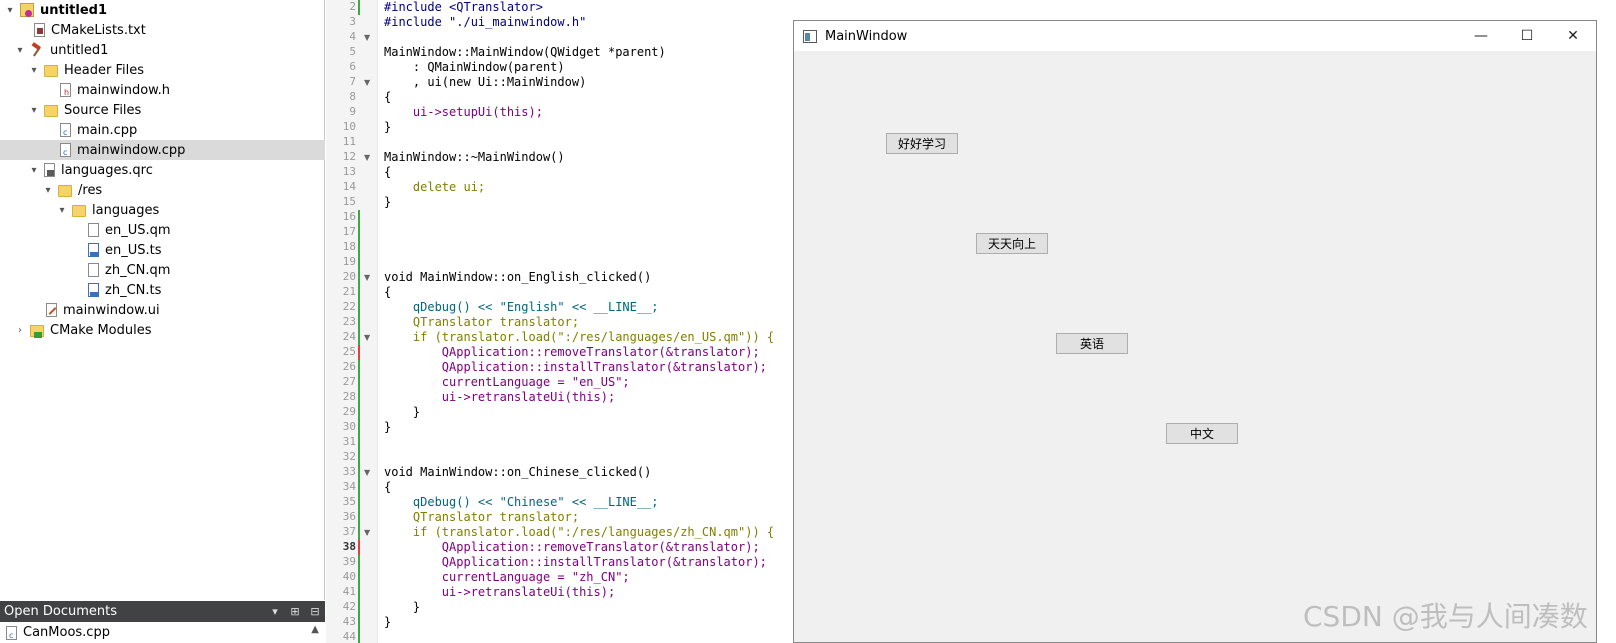 The width and height of the screenshot is (1616, 643). What do you see at coordinates (1195, 36) in the screenshot?
I see `main-window-titlebar: MainWindow — ☐ ✕` at bounding box center [1195, 36].